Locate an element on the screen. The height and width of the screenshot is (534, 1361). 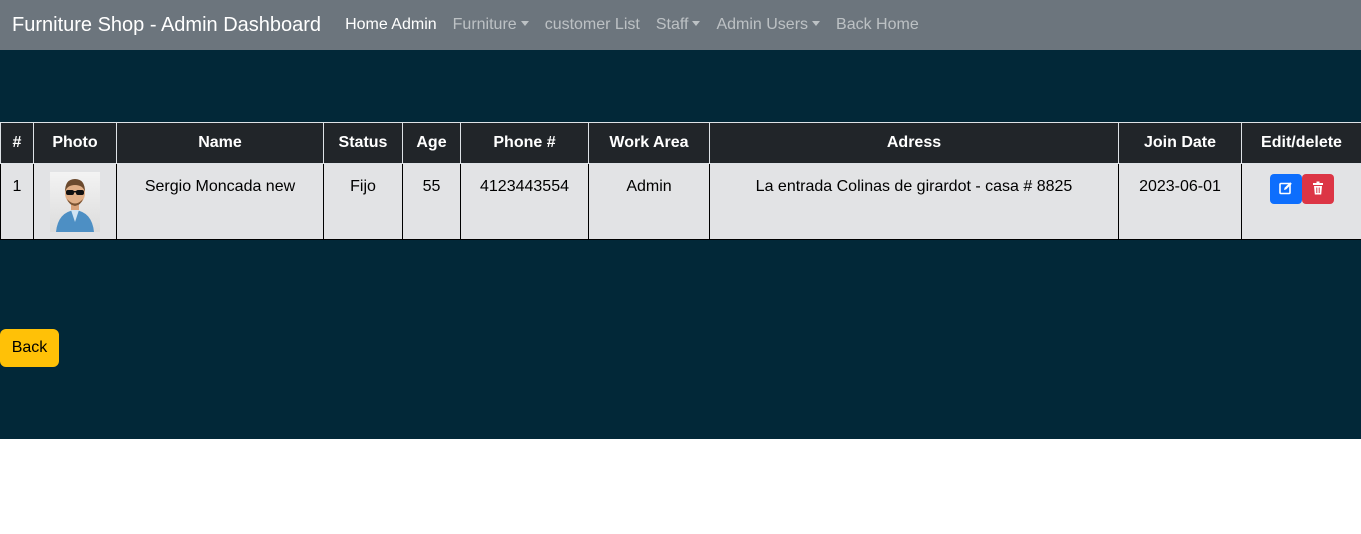
nav-admin-users-label: Admin Users is located at coordinates (762, 24).